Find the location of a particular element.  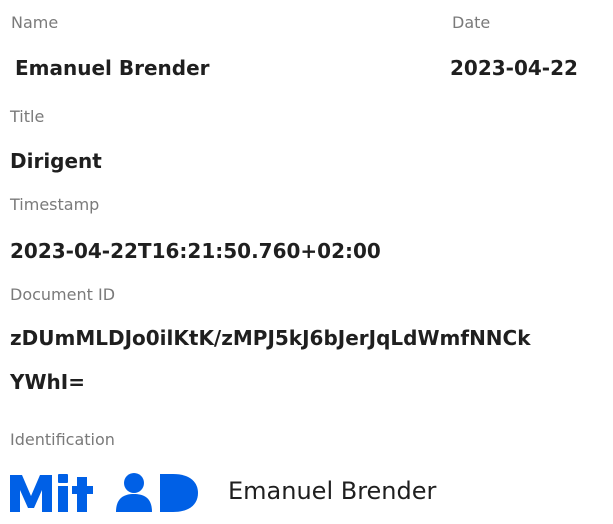

document-id-line-1: zDUmMLDJo0ilKtK/zMPJ5kJ6bJerJqLdWmfNNCk is located at coordinates (270, 338).